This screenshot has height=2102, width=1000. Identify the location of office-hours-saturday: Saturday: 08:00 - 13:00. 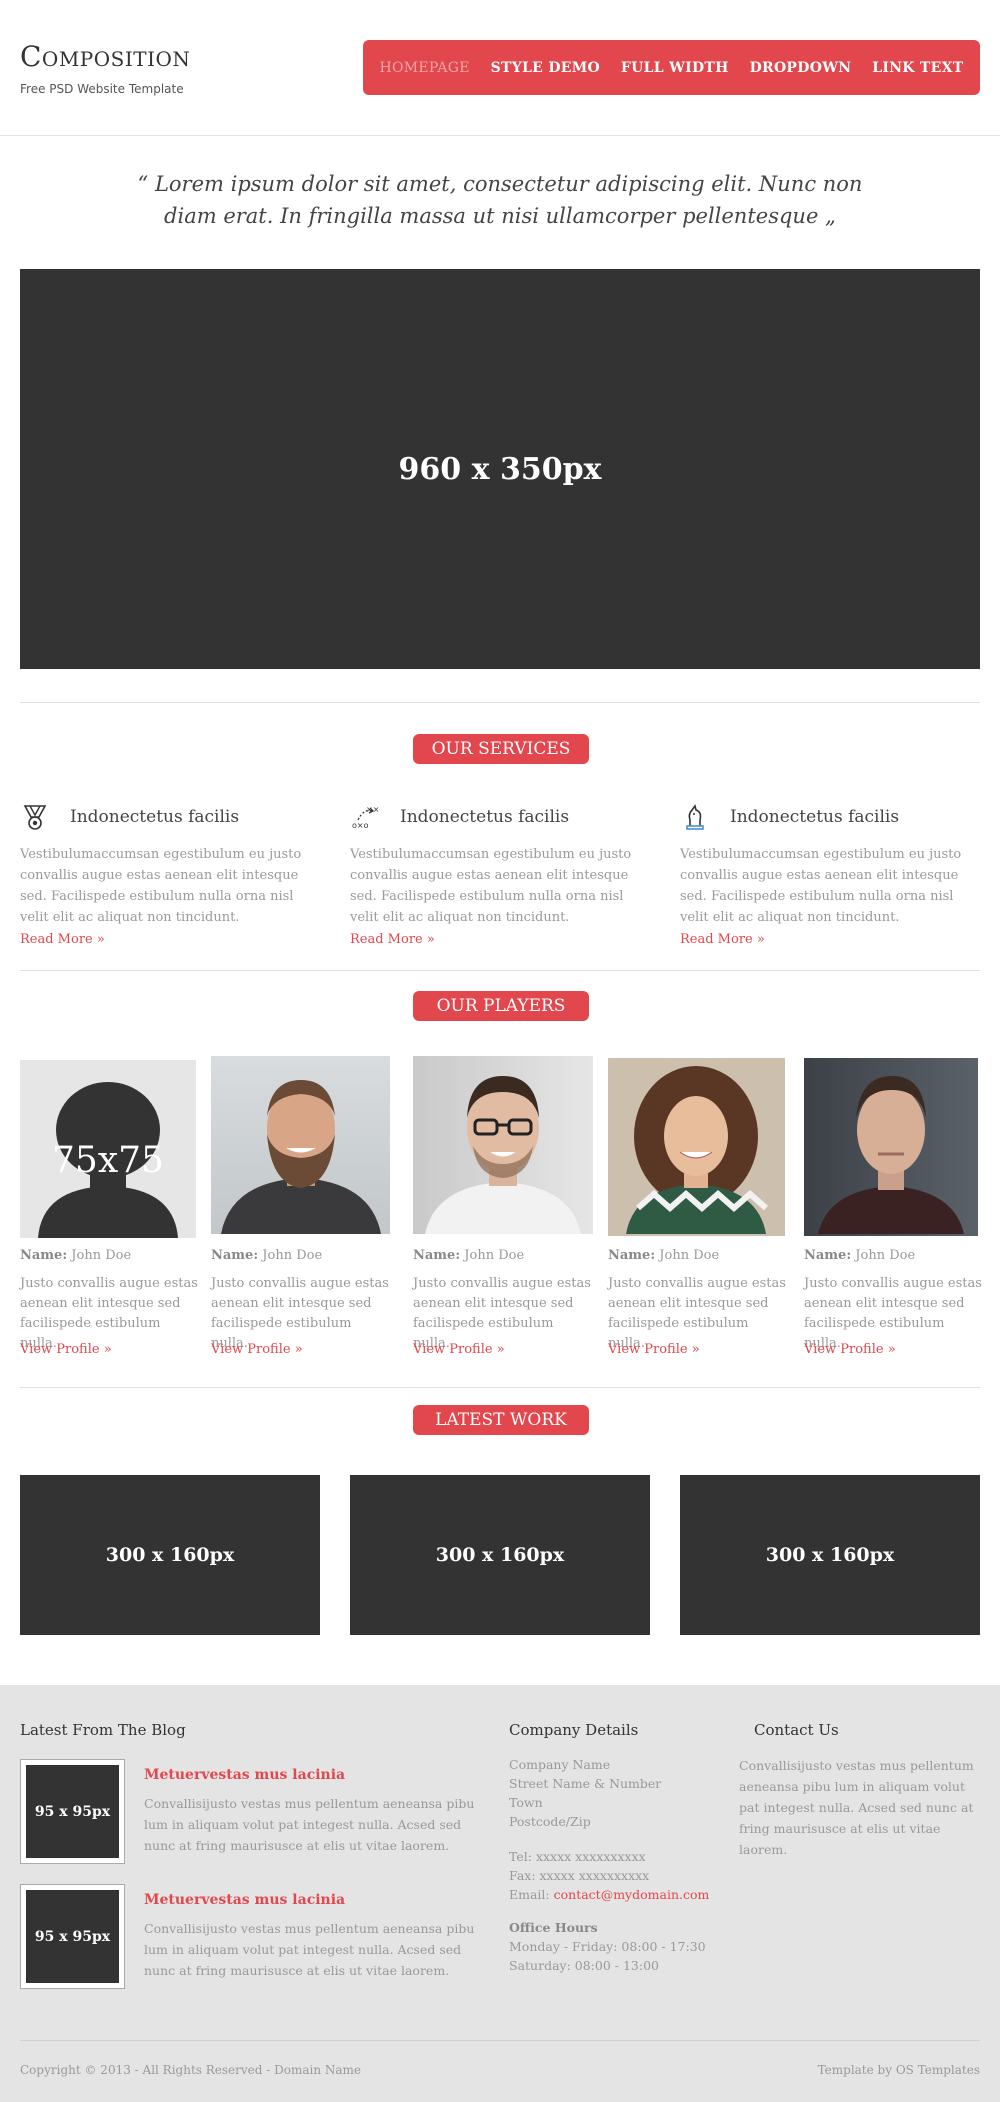
(584, 1965).